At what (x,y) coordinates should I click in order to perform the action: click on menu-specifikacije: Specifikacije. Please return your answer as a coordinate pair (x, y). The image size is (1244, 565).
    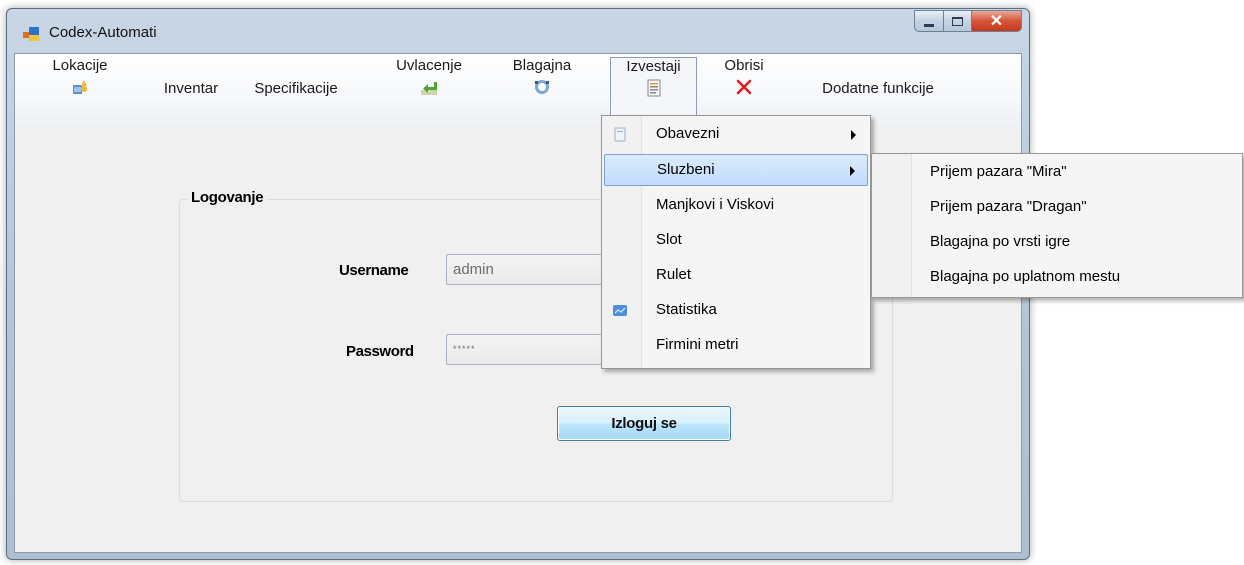
    Looking at the image, I should click on (296, 87).